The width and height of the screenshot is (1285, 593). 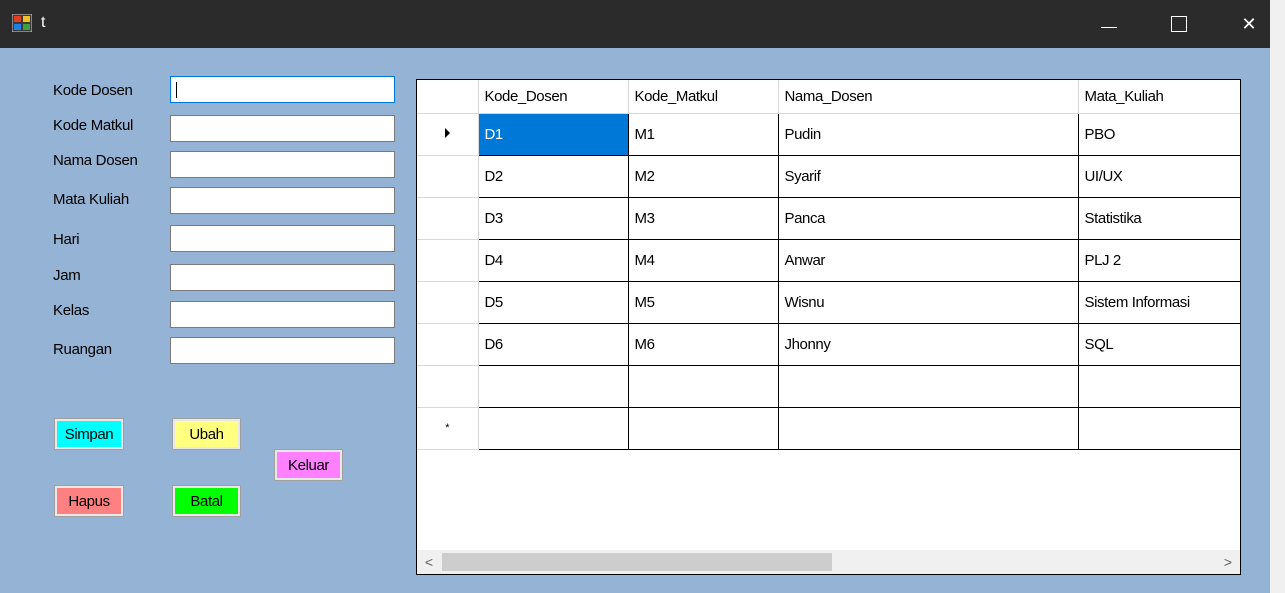 What do you see at coordinates (66, 239) in the screenshot?
I see `label-hari: Hari` at bounding box center [66, 239].